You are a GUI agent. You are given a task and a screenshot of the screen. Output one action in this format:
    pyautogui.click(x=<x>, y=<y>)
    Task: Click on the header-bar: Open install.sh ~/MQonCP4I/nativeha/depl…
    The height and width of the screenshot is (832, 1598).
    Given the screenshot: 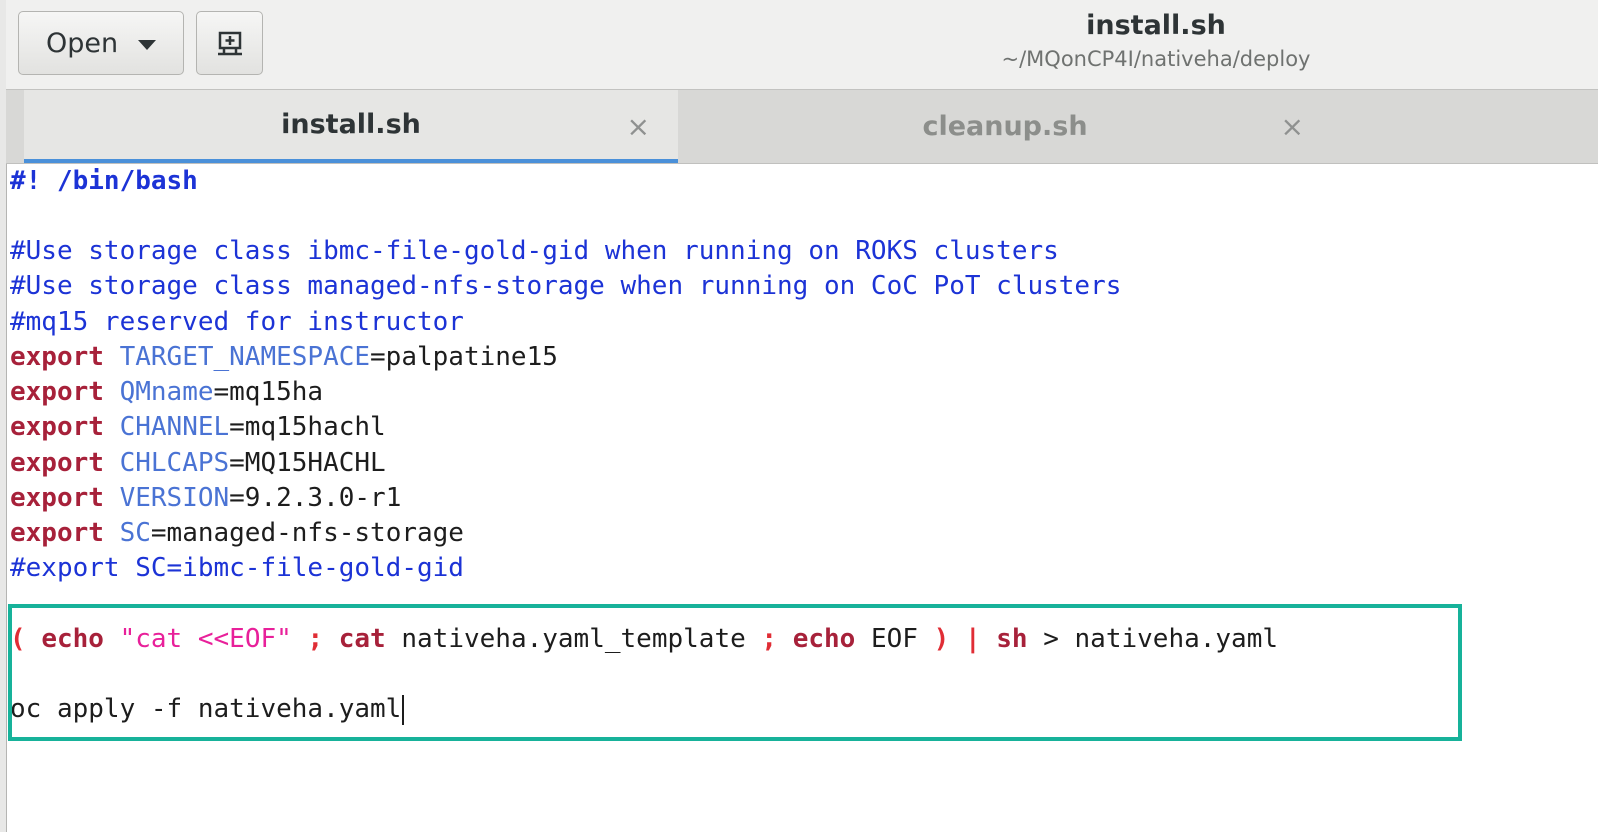 What is the action you would take?
    pyautogui.click(x=802, y=45)
    